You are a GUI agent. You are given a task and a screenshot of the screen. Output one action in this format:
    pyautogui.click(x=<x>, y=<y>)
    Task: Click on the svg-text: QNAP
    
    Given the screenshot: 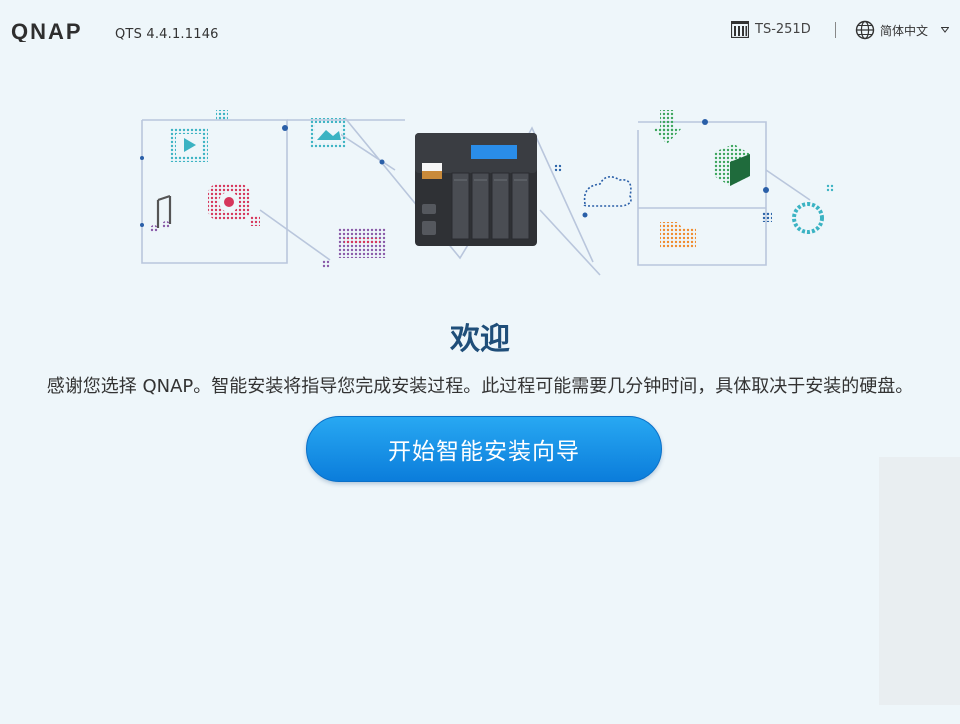 What is the action you would take?
    pyautogui.click(x=47, y=31)
    